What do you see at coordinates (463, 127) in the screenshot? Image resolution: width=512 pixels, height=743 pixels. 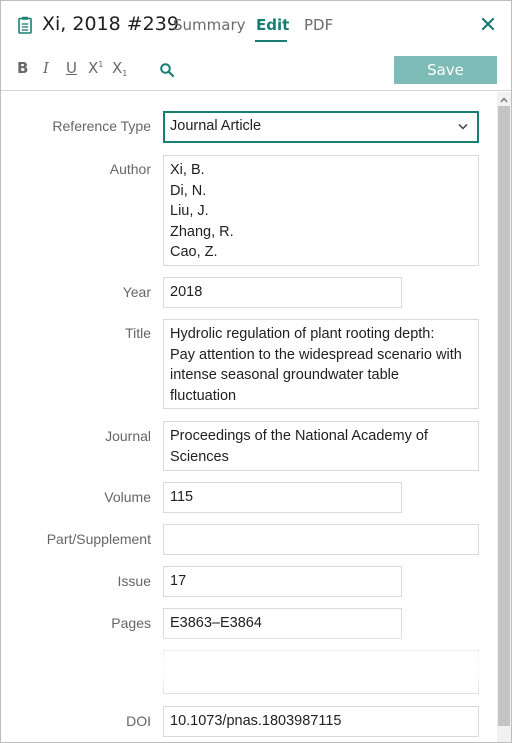 I see `chevron-down-icon` at bounding box center [463, 127].